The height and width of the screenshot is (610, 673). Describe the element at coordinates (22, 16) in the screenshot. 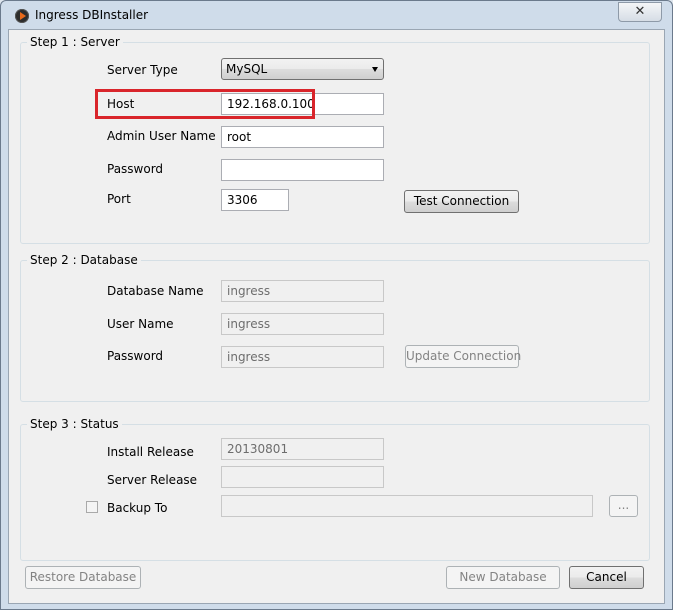

I see `app-icon` at that location.